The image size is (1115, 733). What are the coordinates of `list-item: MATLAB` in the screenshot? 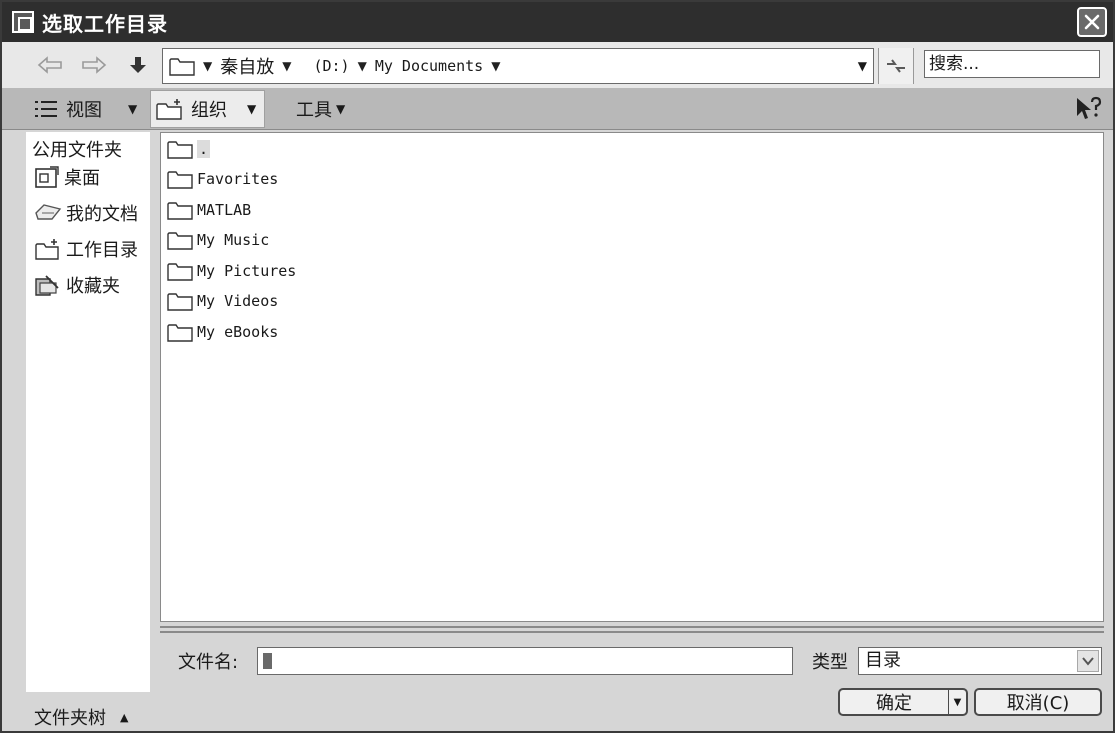 It's located at (209, 210).